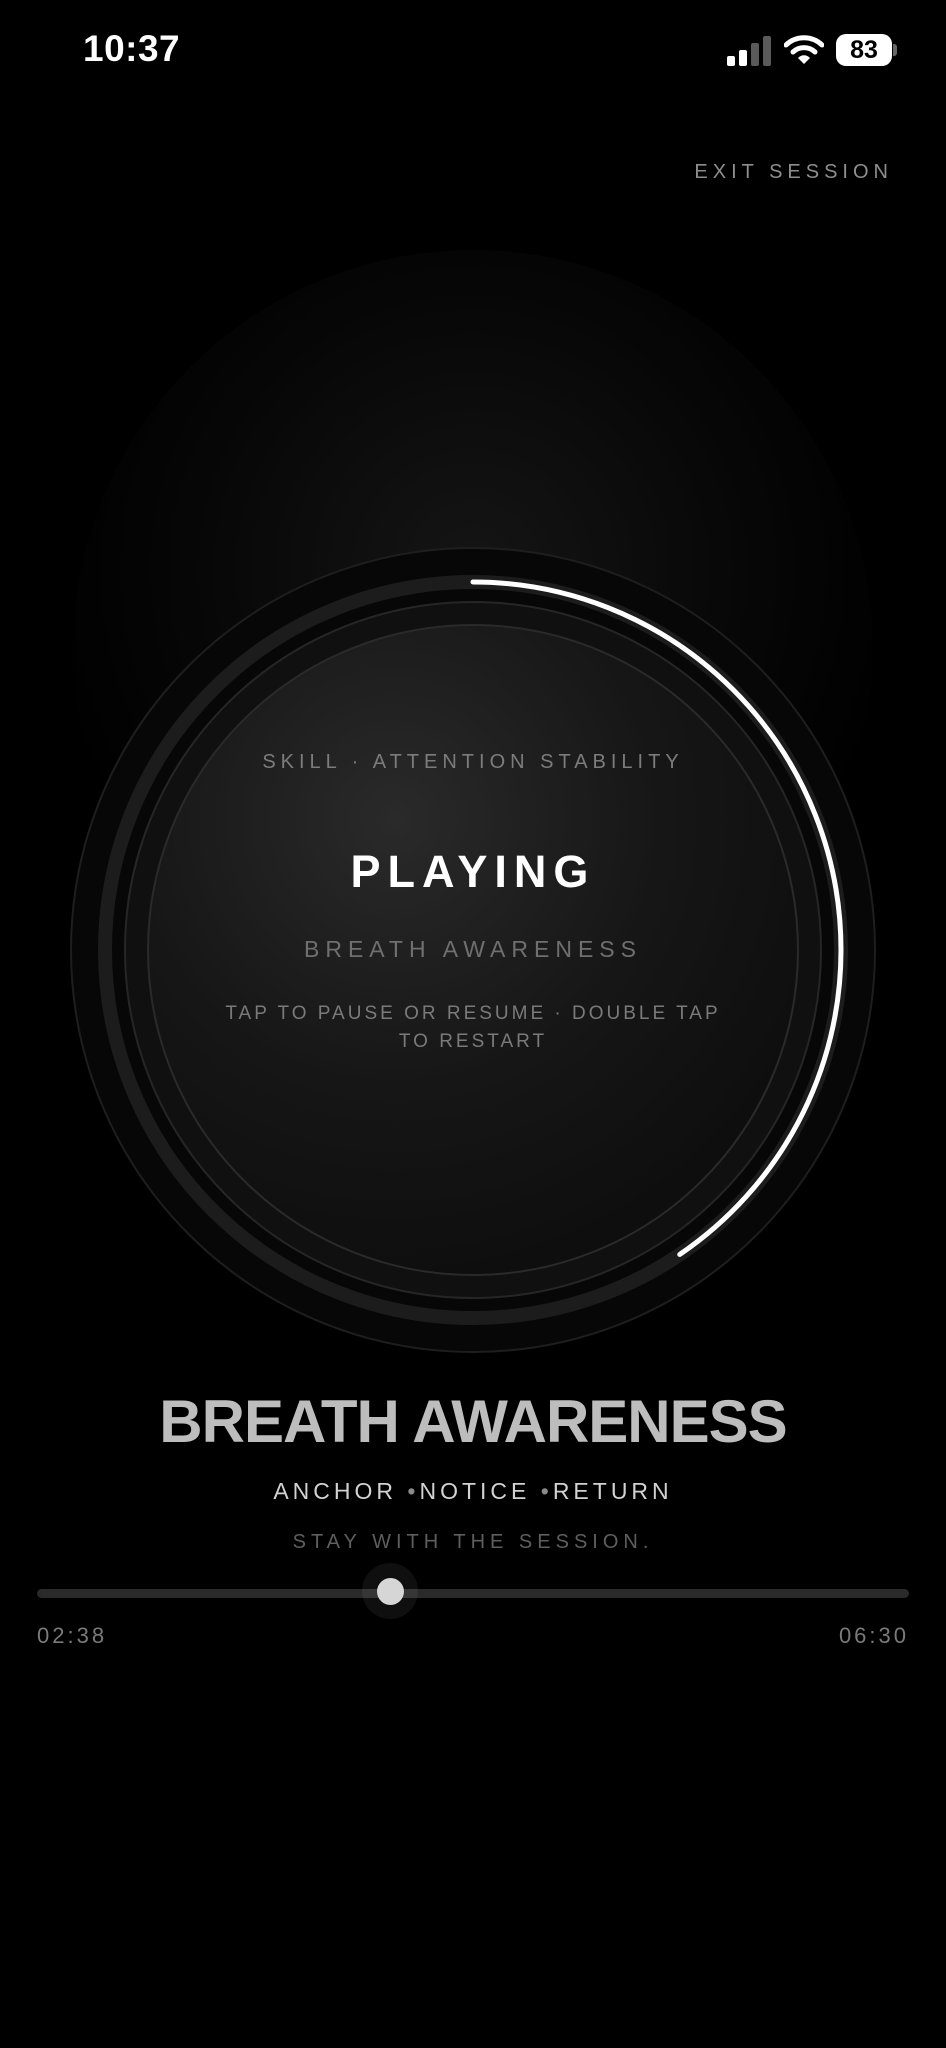  What do you see at coordinates (793, 172) in the screenshot?
I see `exit-session-button: EXIT SESSION` at bounding box center [793, 172].